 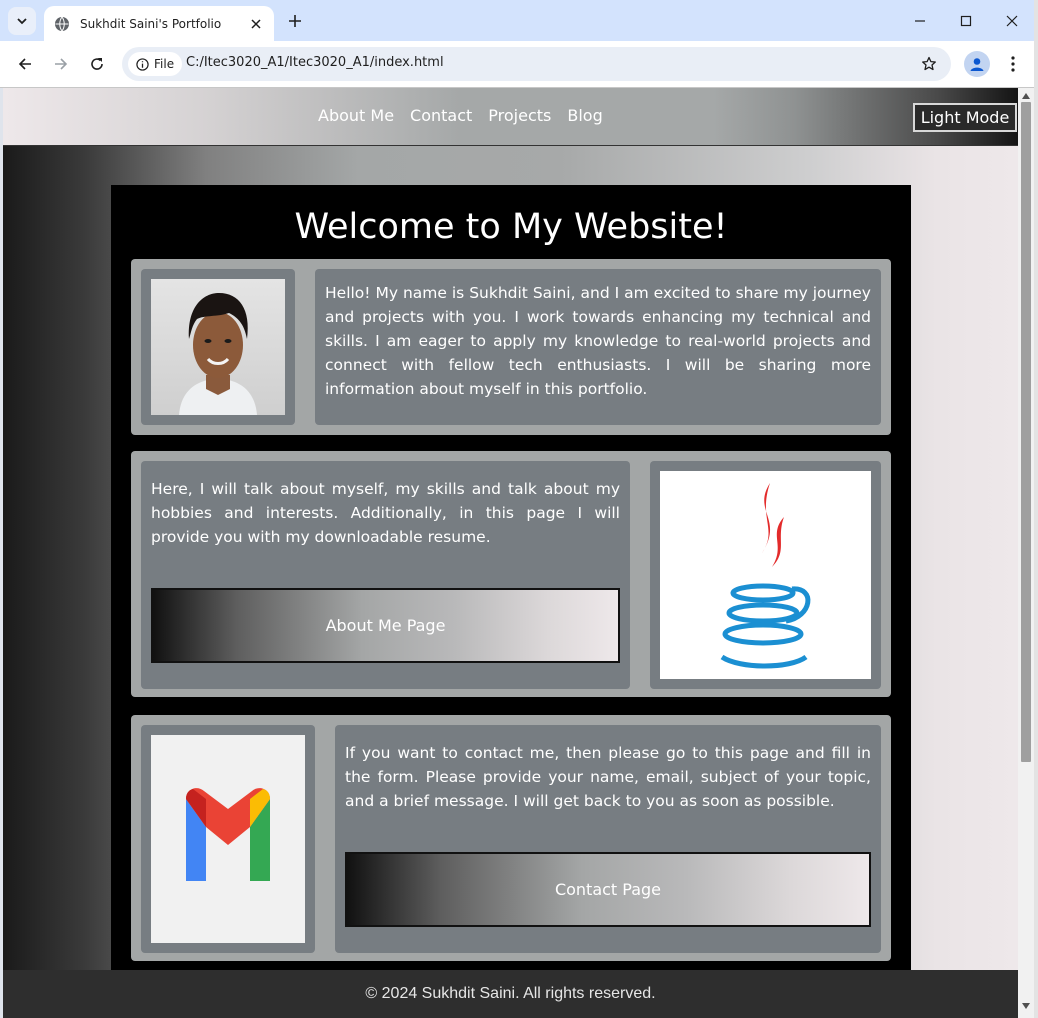 I want to click on reload-icon, so click(x=97, y=64).